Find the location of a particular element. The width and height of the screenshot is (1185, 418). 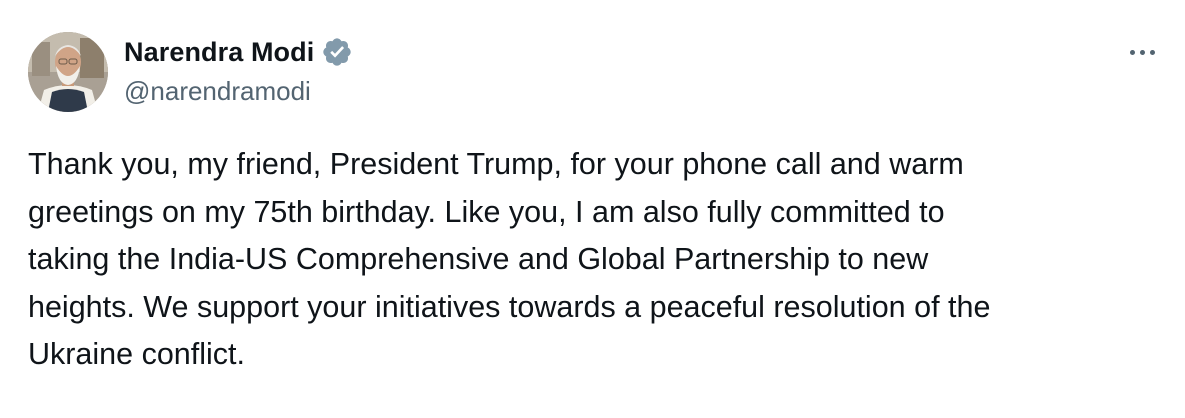

avatar-image is located at coordinates (68, 72).